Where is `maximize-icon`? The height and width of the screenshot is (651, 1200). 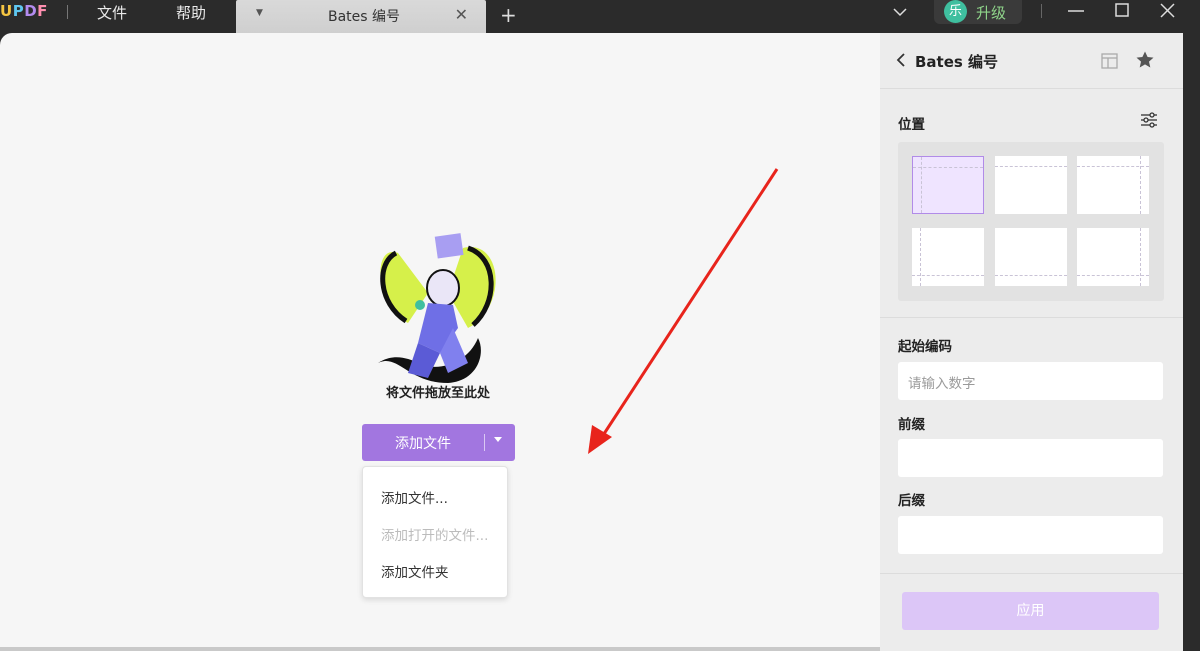
maximize-icon is located at coordinates (1122, 11).